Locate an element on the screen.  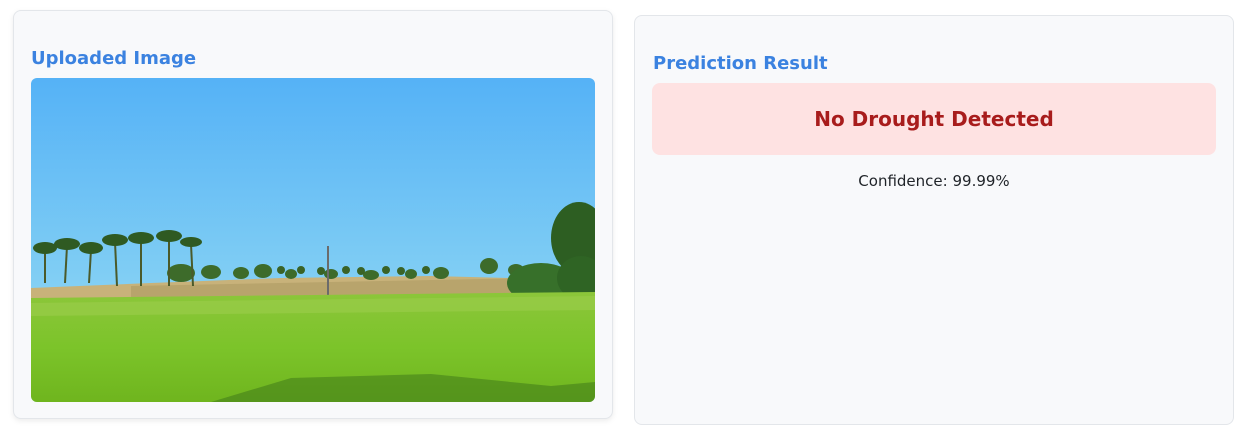
prediction-banner: No Drought Detected is located at coordinates (934, 119).